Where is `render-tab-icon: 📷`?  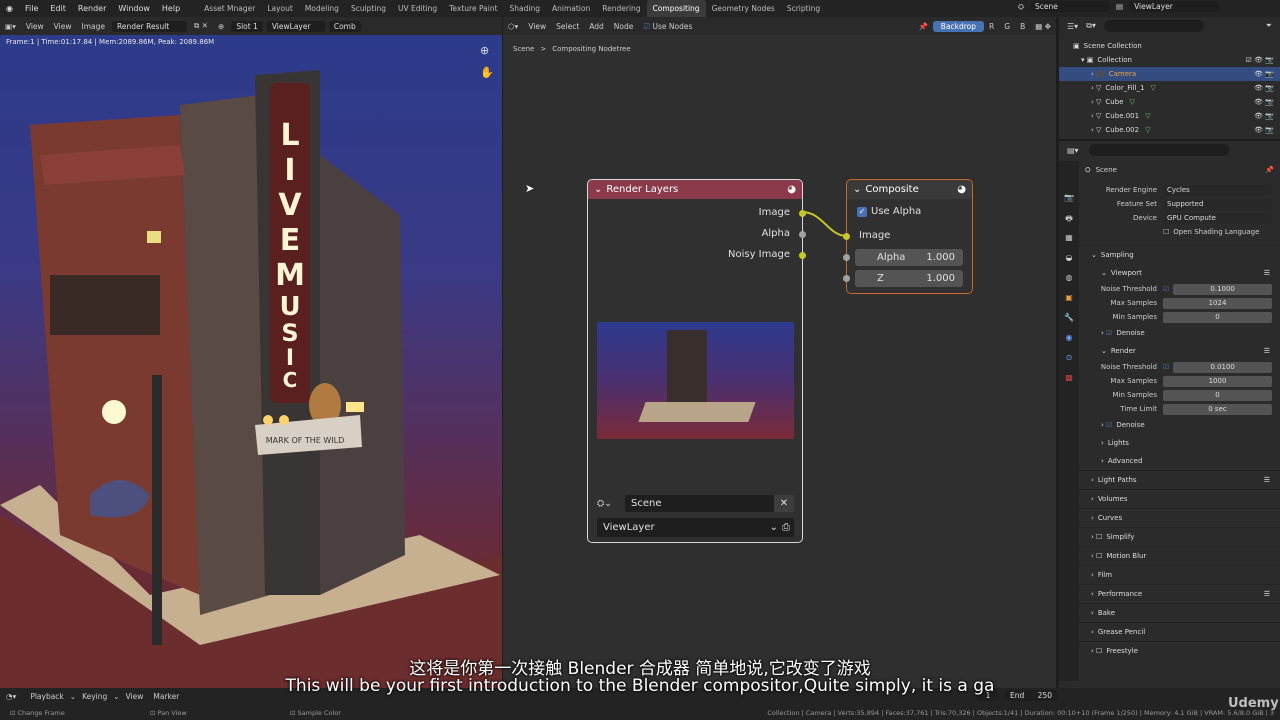 render-tab-icon: 📷 is located at coordinates (1069, 203).